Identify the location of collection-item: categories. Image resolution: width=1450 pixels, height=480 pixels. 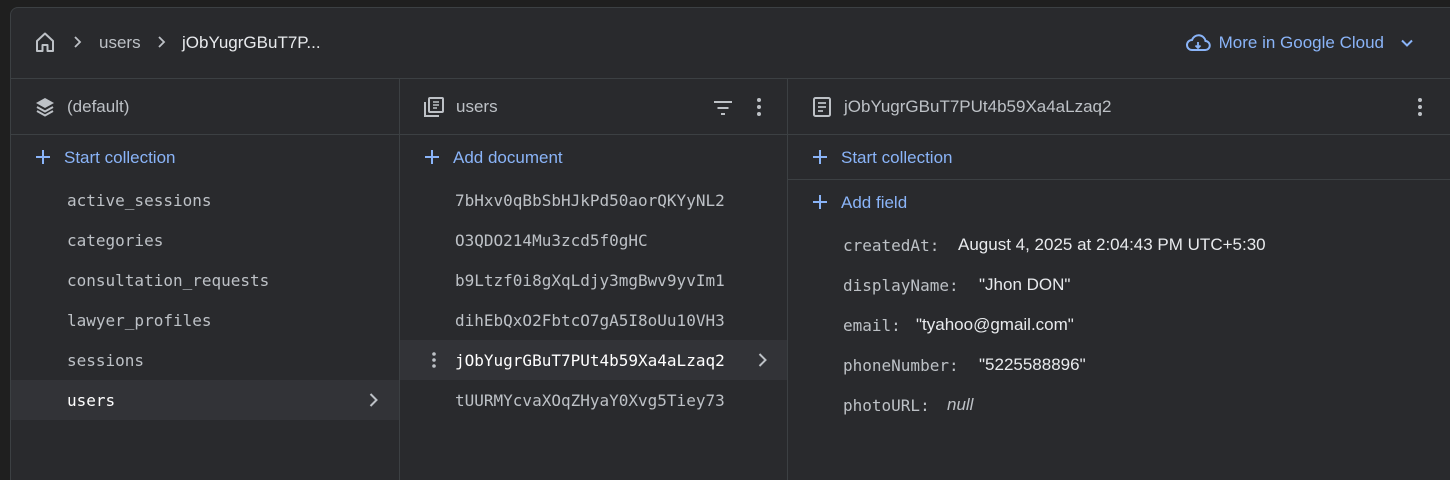
(205, 240).